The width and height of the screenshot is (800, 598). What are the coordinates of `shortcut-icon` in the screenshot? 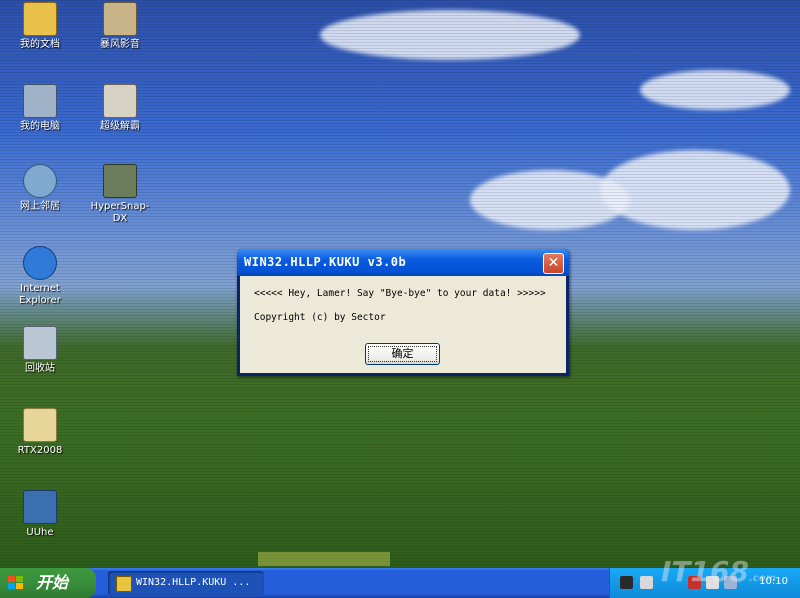 It's located at (40, 507).